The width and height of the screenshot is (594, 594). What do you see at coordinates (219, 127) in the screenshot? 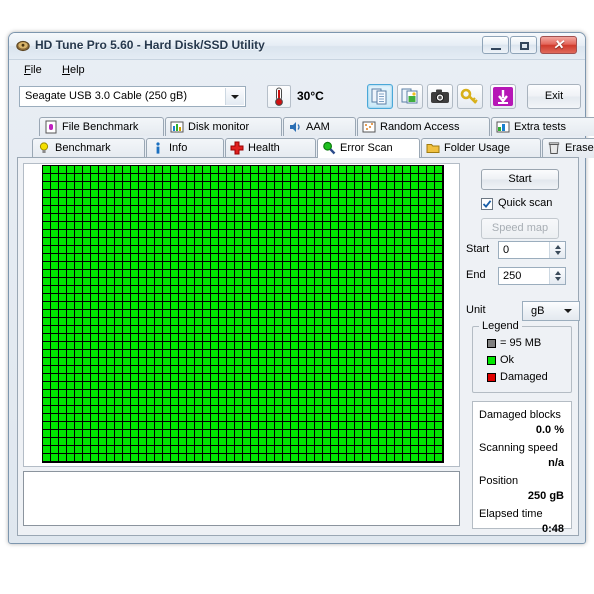
I see `tab-label: Disk monitor` at bounding box center [219, 127].